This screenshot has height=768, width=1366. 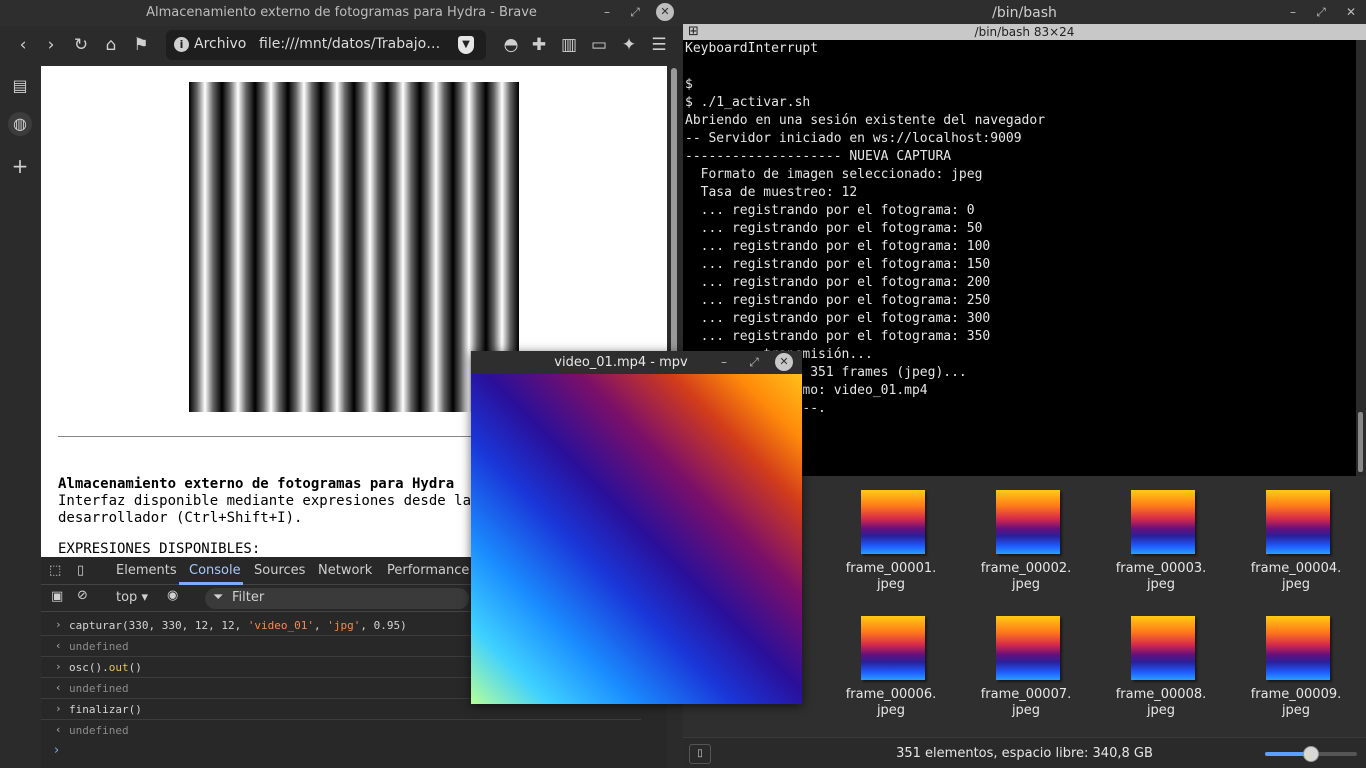 What do you see at coordinates (1361, 258) in the screenshot?
I see `terminal-scrollbar` at bounding box center [1361, 258].